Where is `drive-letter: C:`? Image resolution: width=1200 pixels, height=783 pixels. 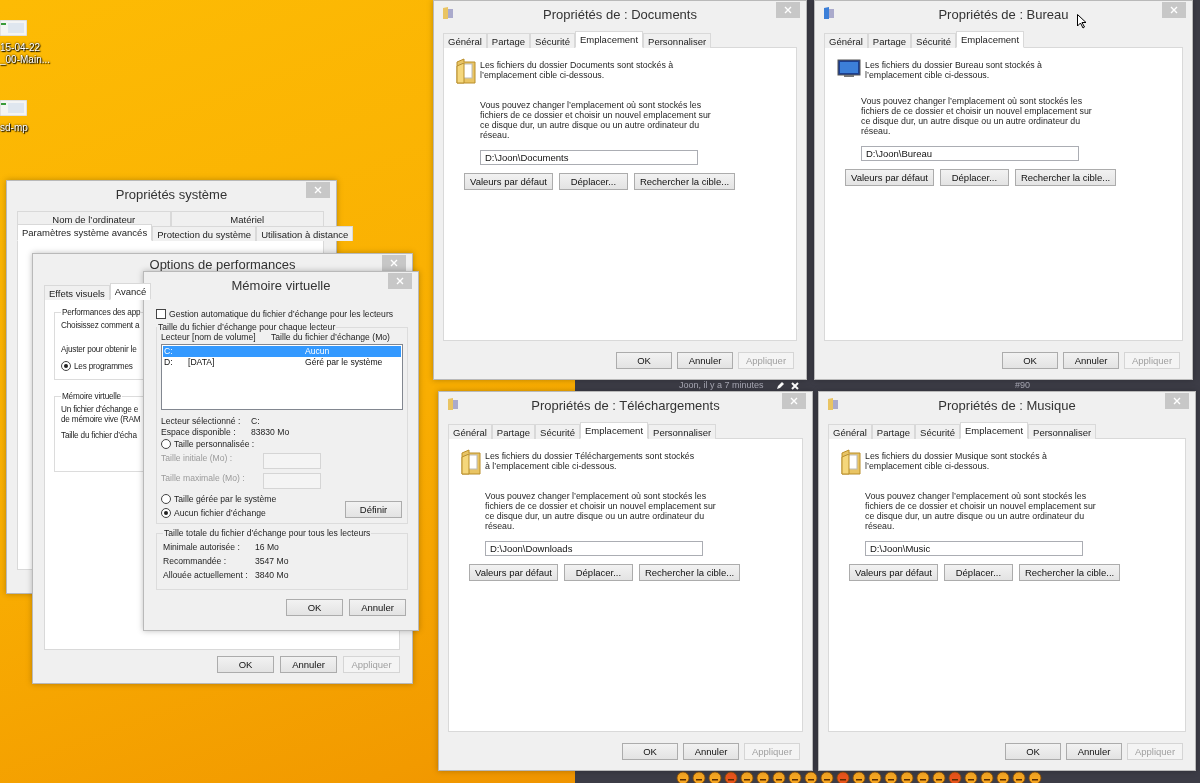 drive-letter: C: is located at coordinates (169, 351).